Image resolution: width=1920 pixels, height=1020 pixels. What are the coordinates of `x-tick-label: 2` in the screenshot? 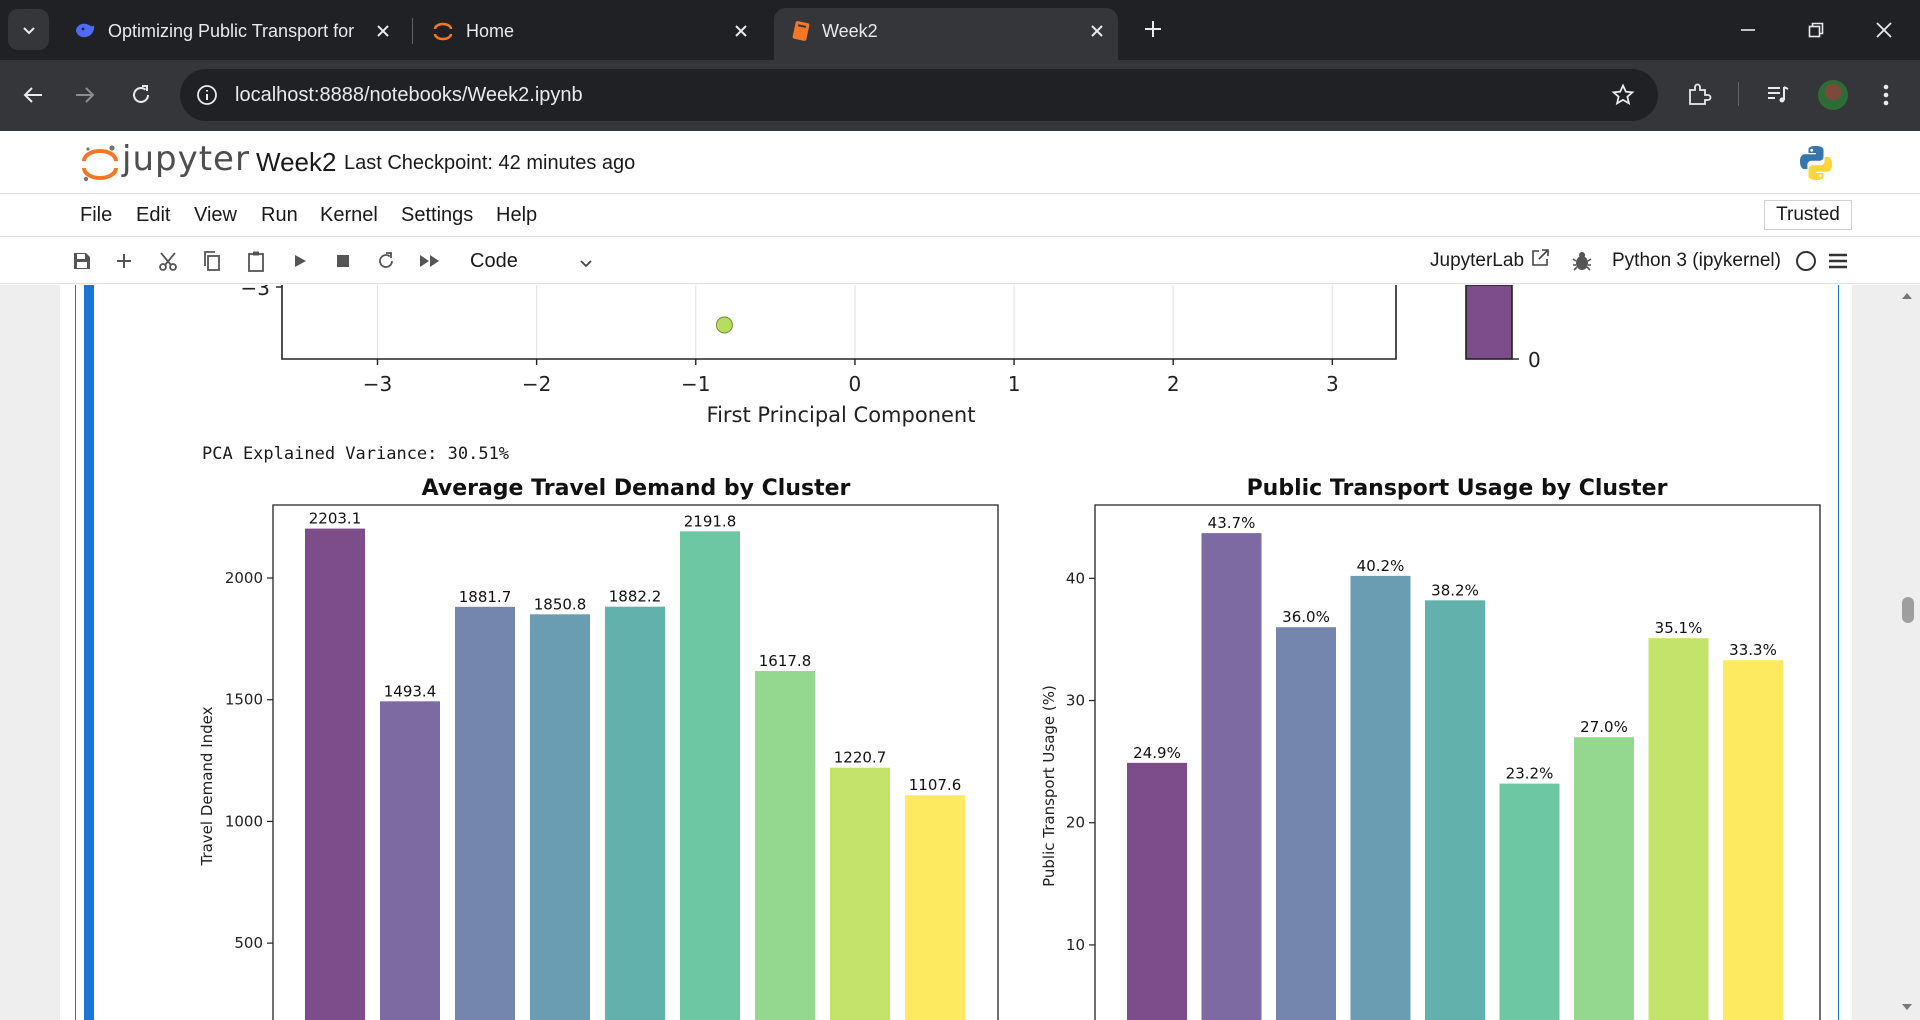 It's located at (1173, 384).